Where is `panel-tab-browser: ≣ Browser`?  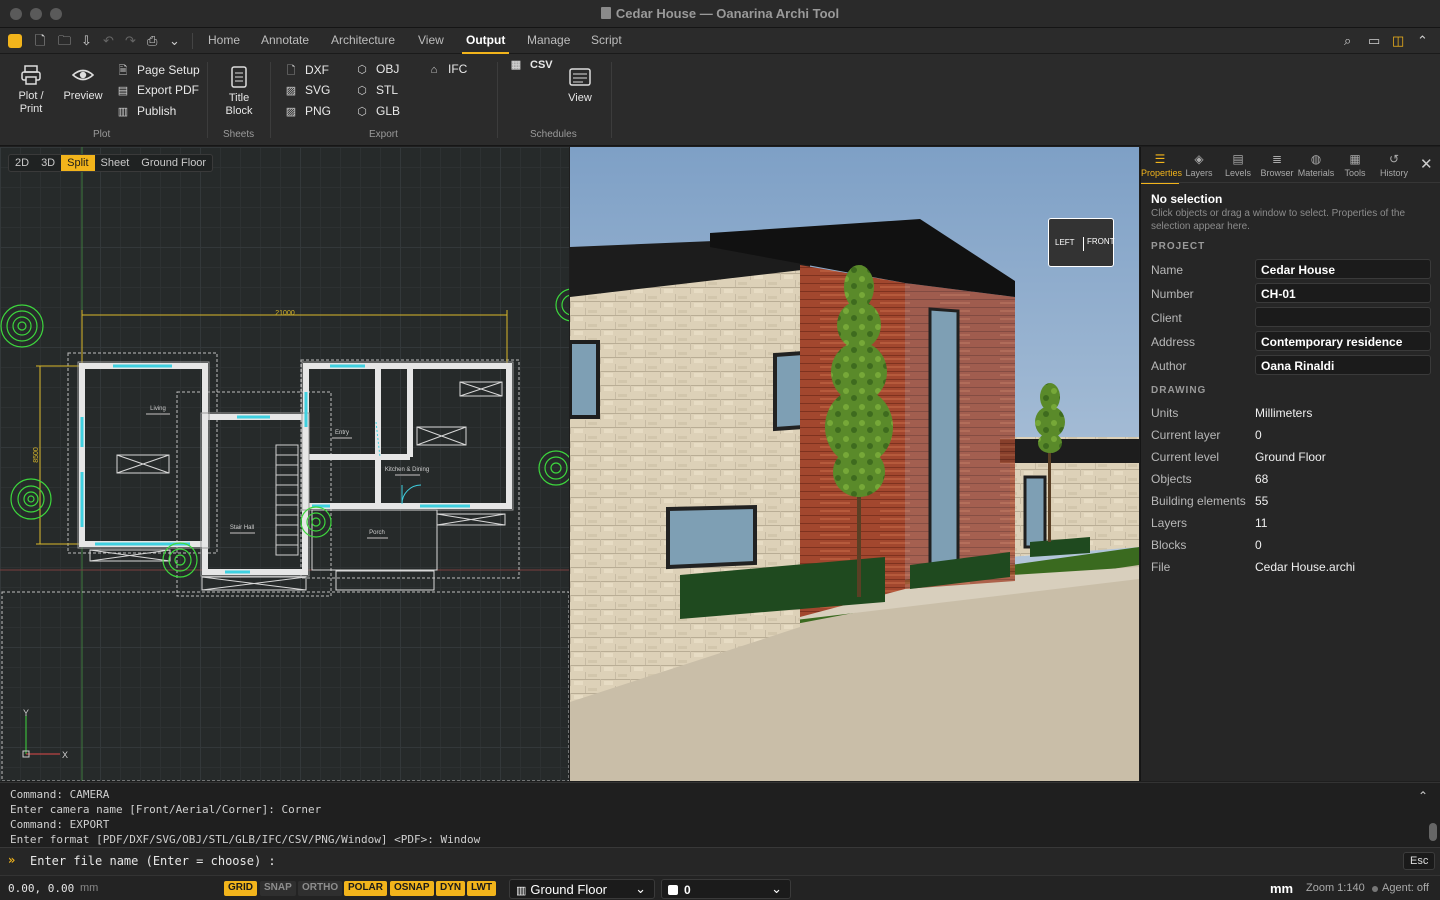
panel-tab-browser: ≣ Browser is located at coordinates (1277, 165).